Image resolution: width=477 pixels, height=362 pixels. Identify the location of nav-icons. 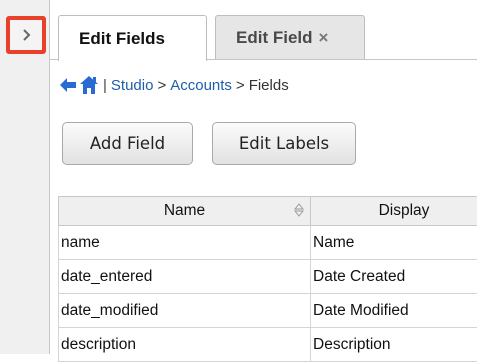
(79, 85).